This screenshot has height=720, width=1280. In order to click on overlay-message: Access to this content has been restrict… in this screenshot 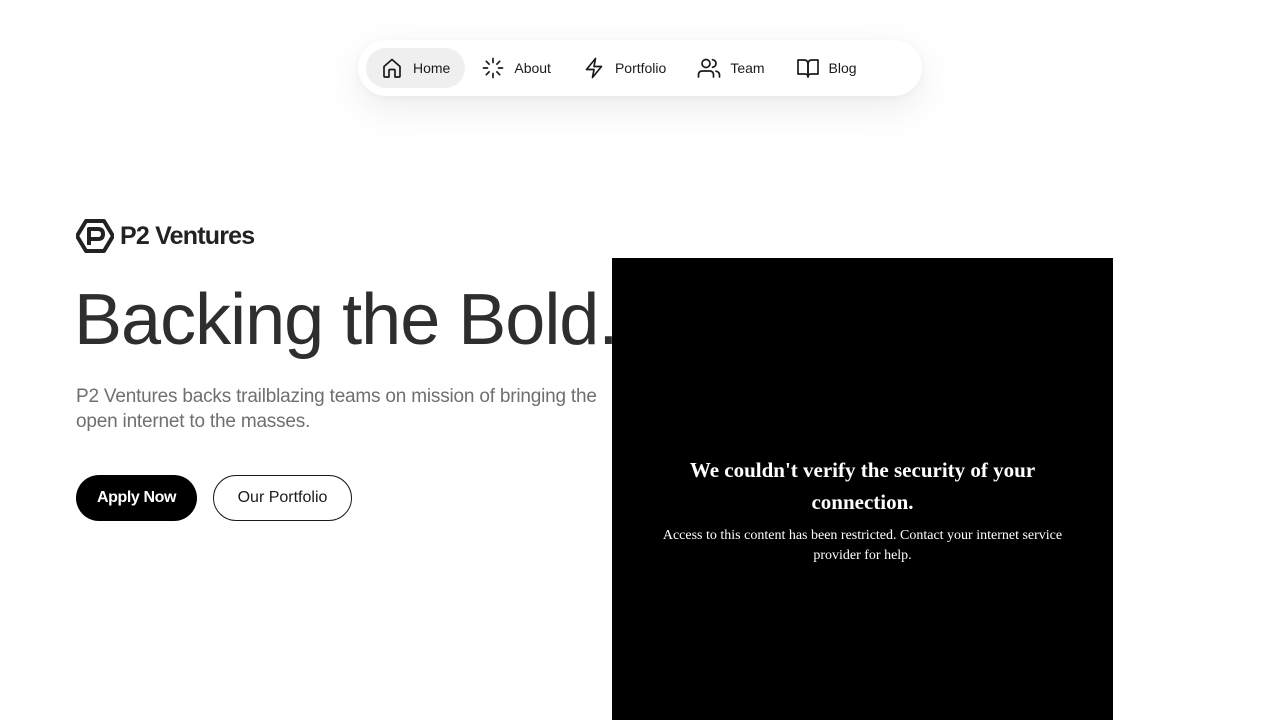, I will do `click(862, 545)`.